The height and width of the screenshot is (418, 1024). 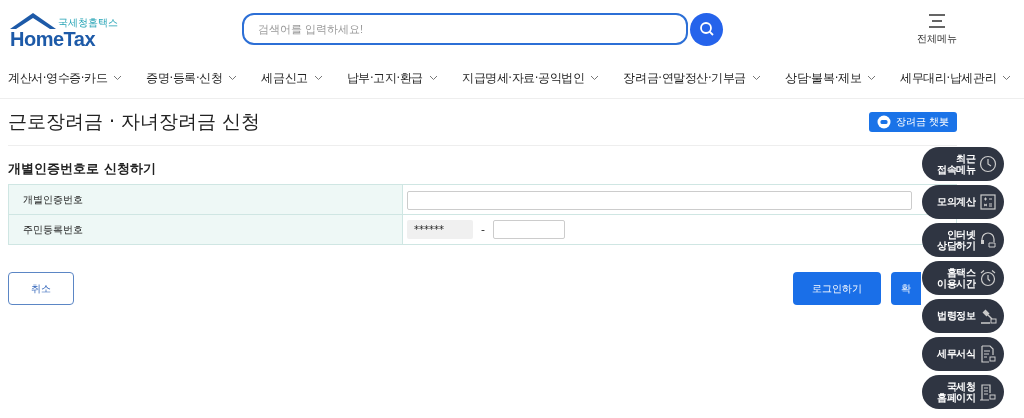 What do you see at coordinates (988, 392) in the screenshot?
I see `building-icon` at bounding box center [988, 392].